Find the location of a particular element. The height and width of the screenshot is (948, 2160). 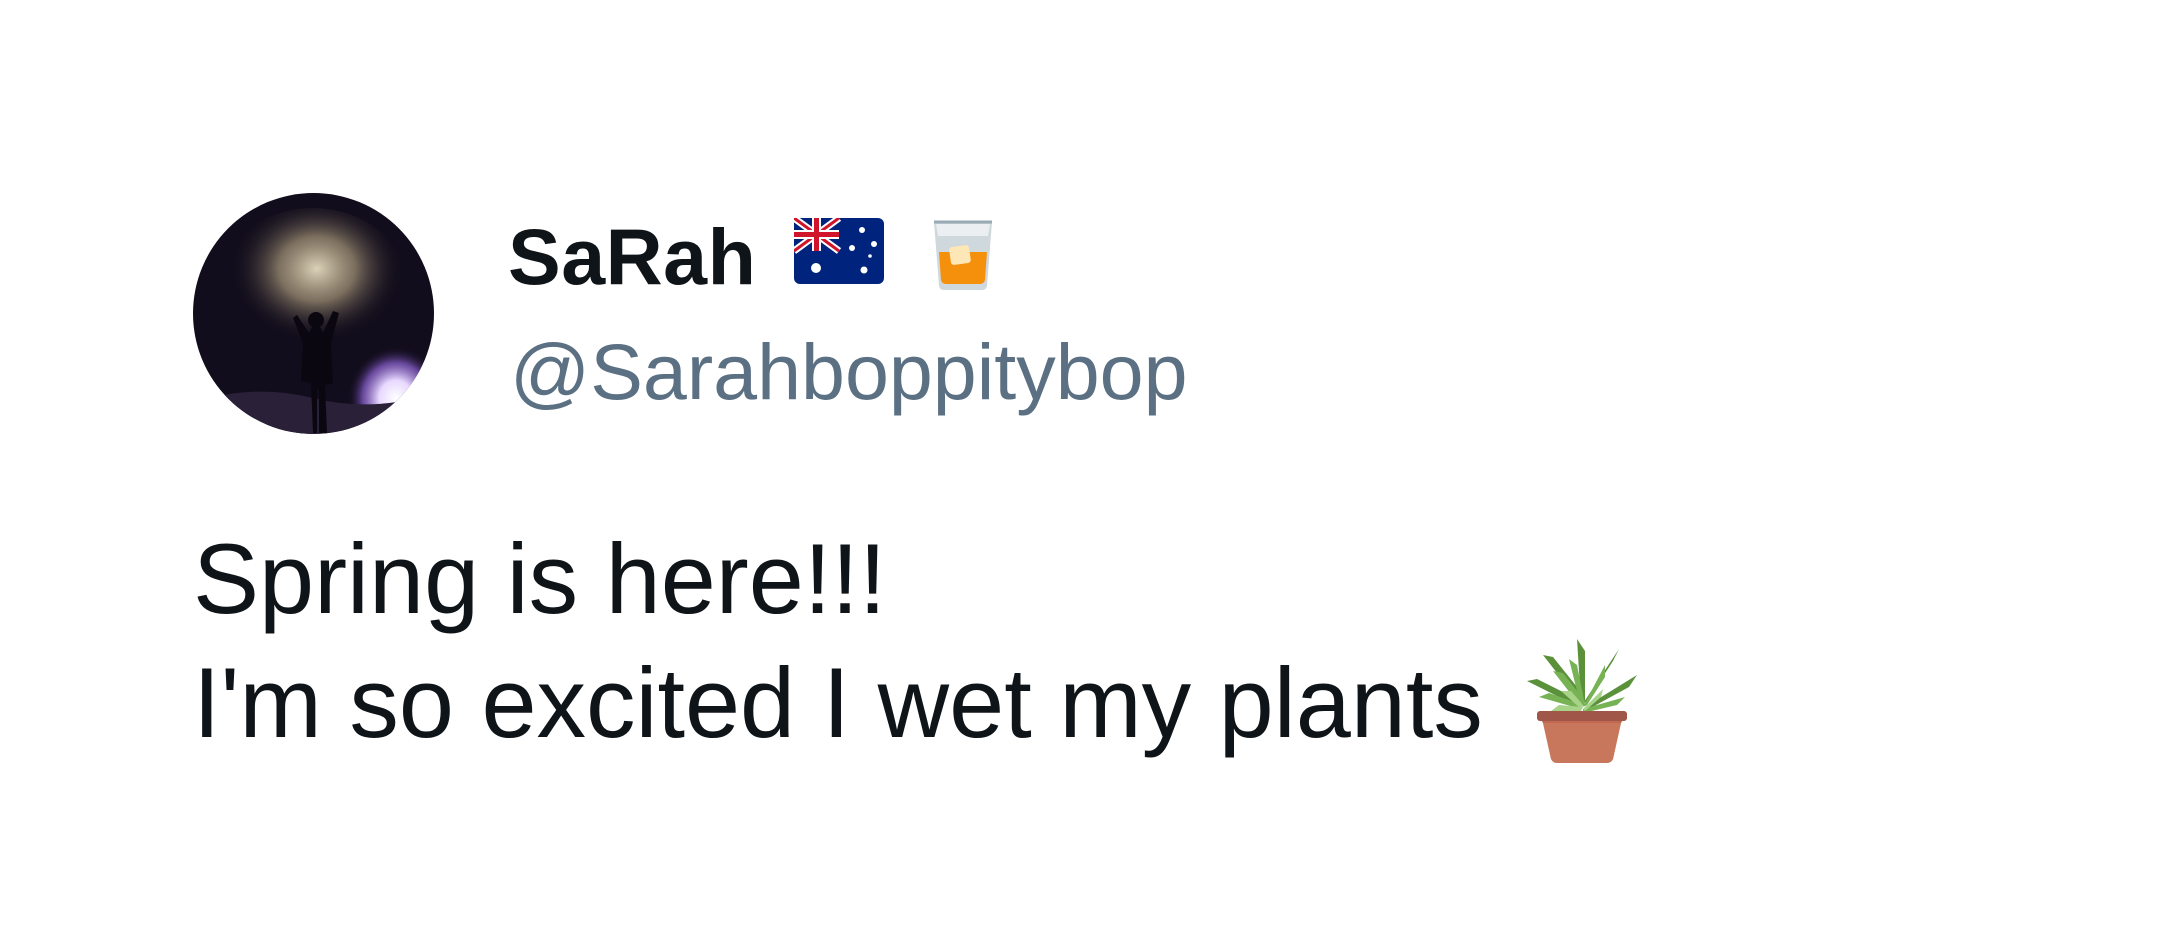

tweet-line-text: I'm so excited I wet my plants is located at coordinates (838, 702).